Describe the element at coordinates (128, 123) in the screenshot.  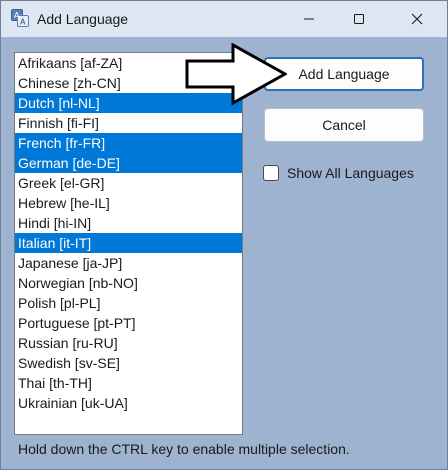
I see `language-list-item: Finnish [fi-FI]` at that location.